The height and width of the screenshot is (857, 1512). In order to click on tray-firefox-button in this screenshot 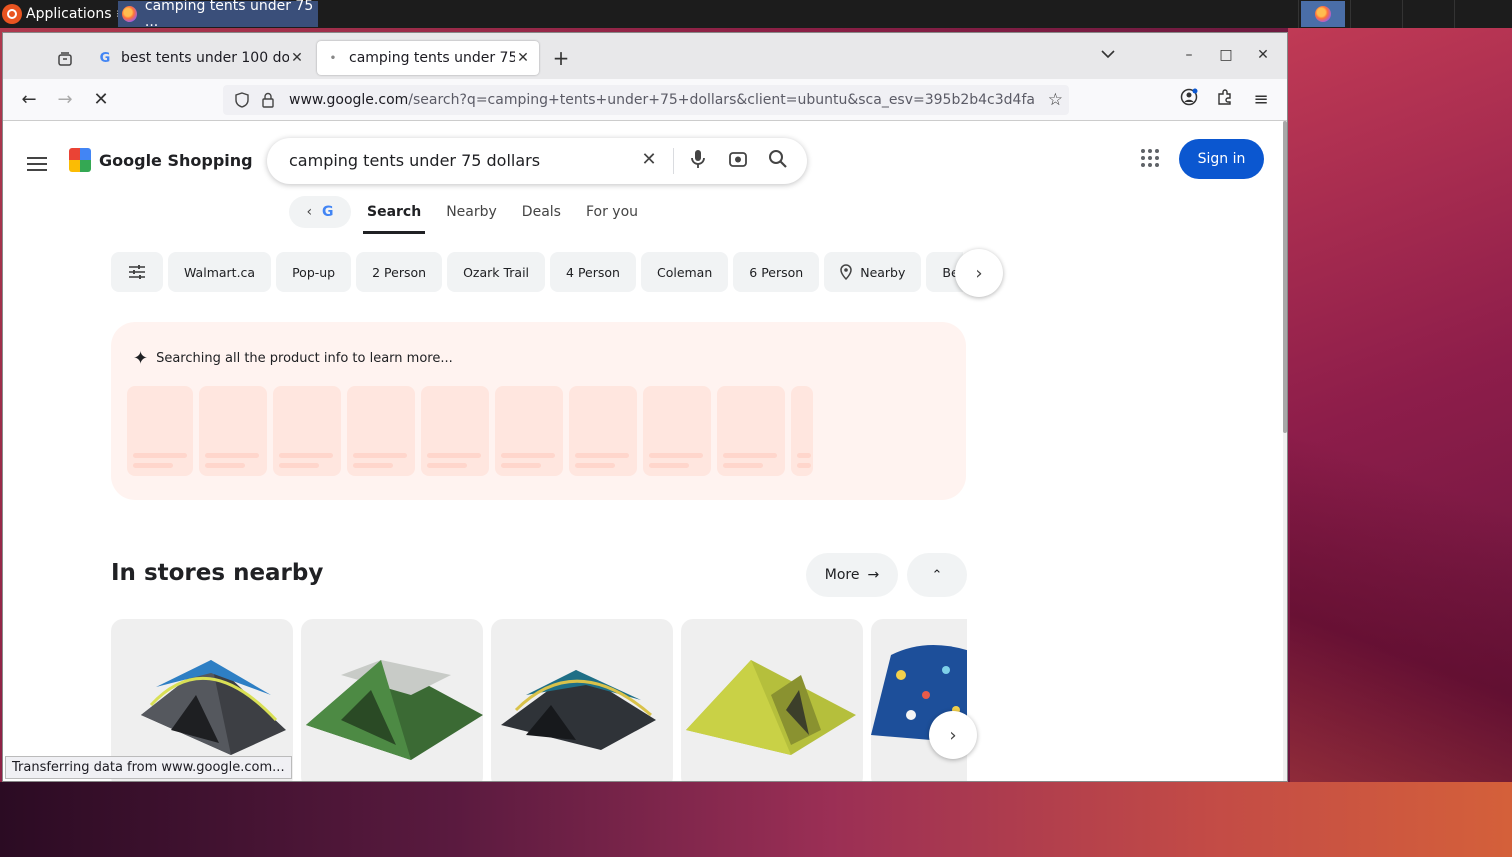, I will do `click(1323, 14)`.